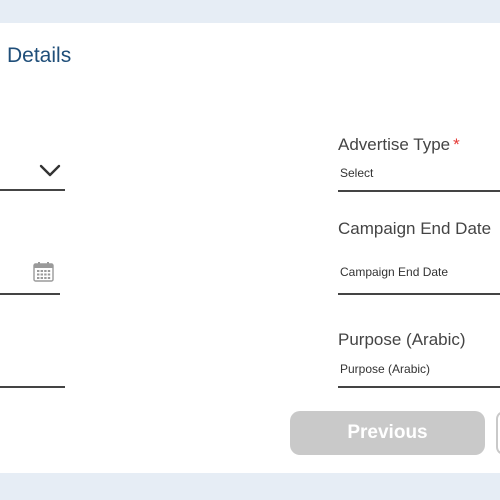 Image resolution: width=500 pixels, height=500 pixels. What do you see at coordinates (32, 190) in the screenshot?
I see `left-dropdown-underline` at bounding box center [32, 190].